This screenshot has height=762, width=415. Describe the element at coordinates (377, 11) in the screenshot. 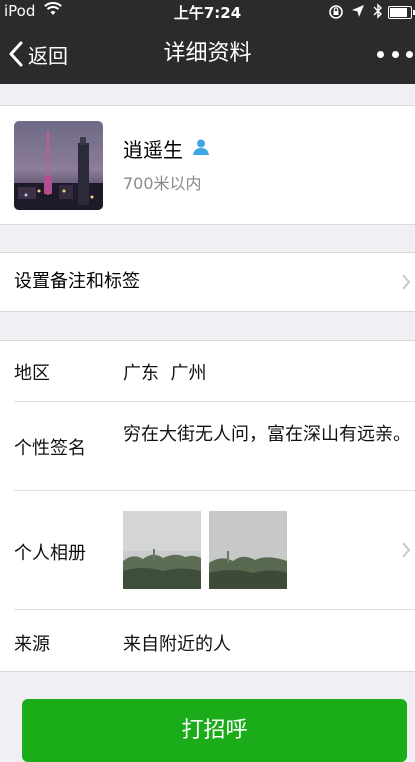

I see `bluetooth-icon` at that location.